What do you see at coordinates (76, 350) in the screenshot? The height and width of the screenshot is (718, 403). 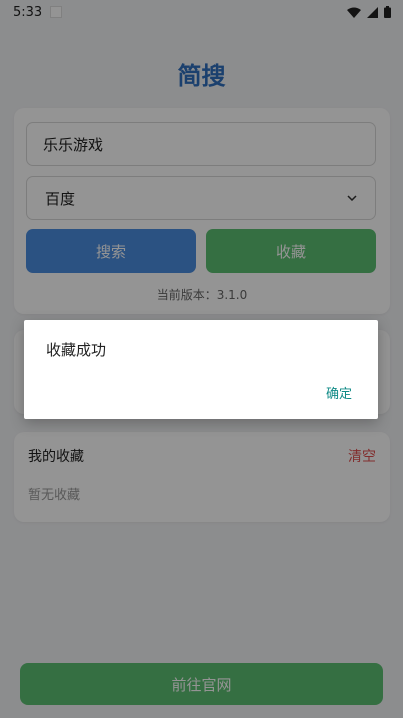 I see `dialog-message: 收藏成功` at bounding box center [76, 350].